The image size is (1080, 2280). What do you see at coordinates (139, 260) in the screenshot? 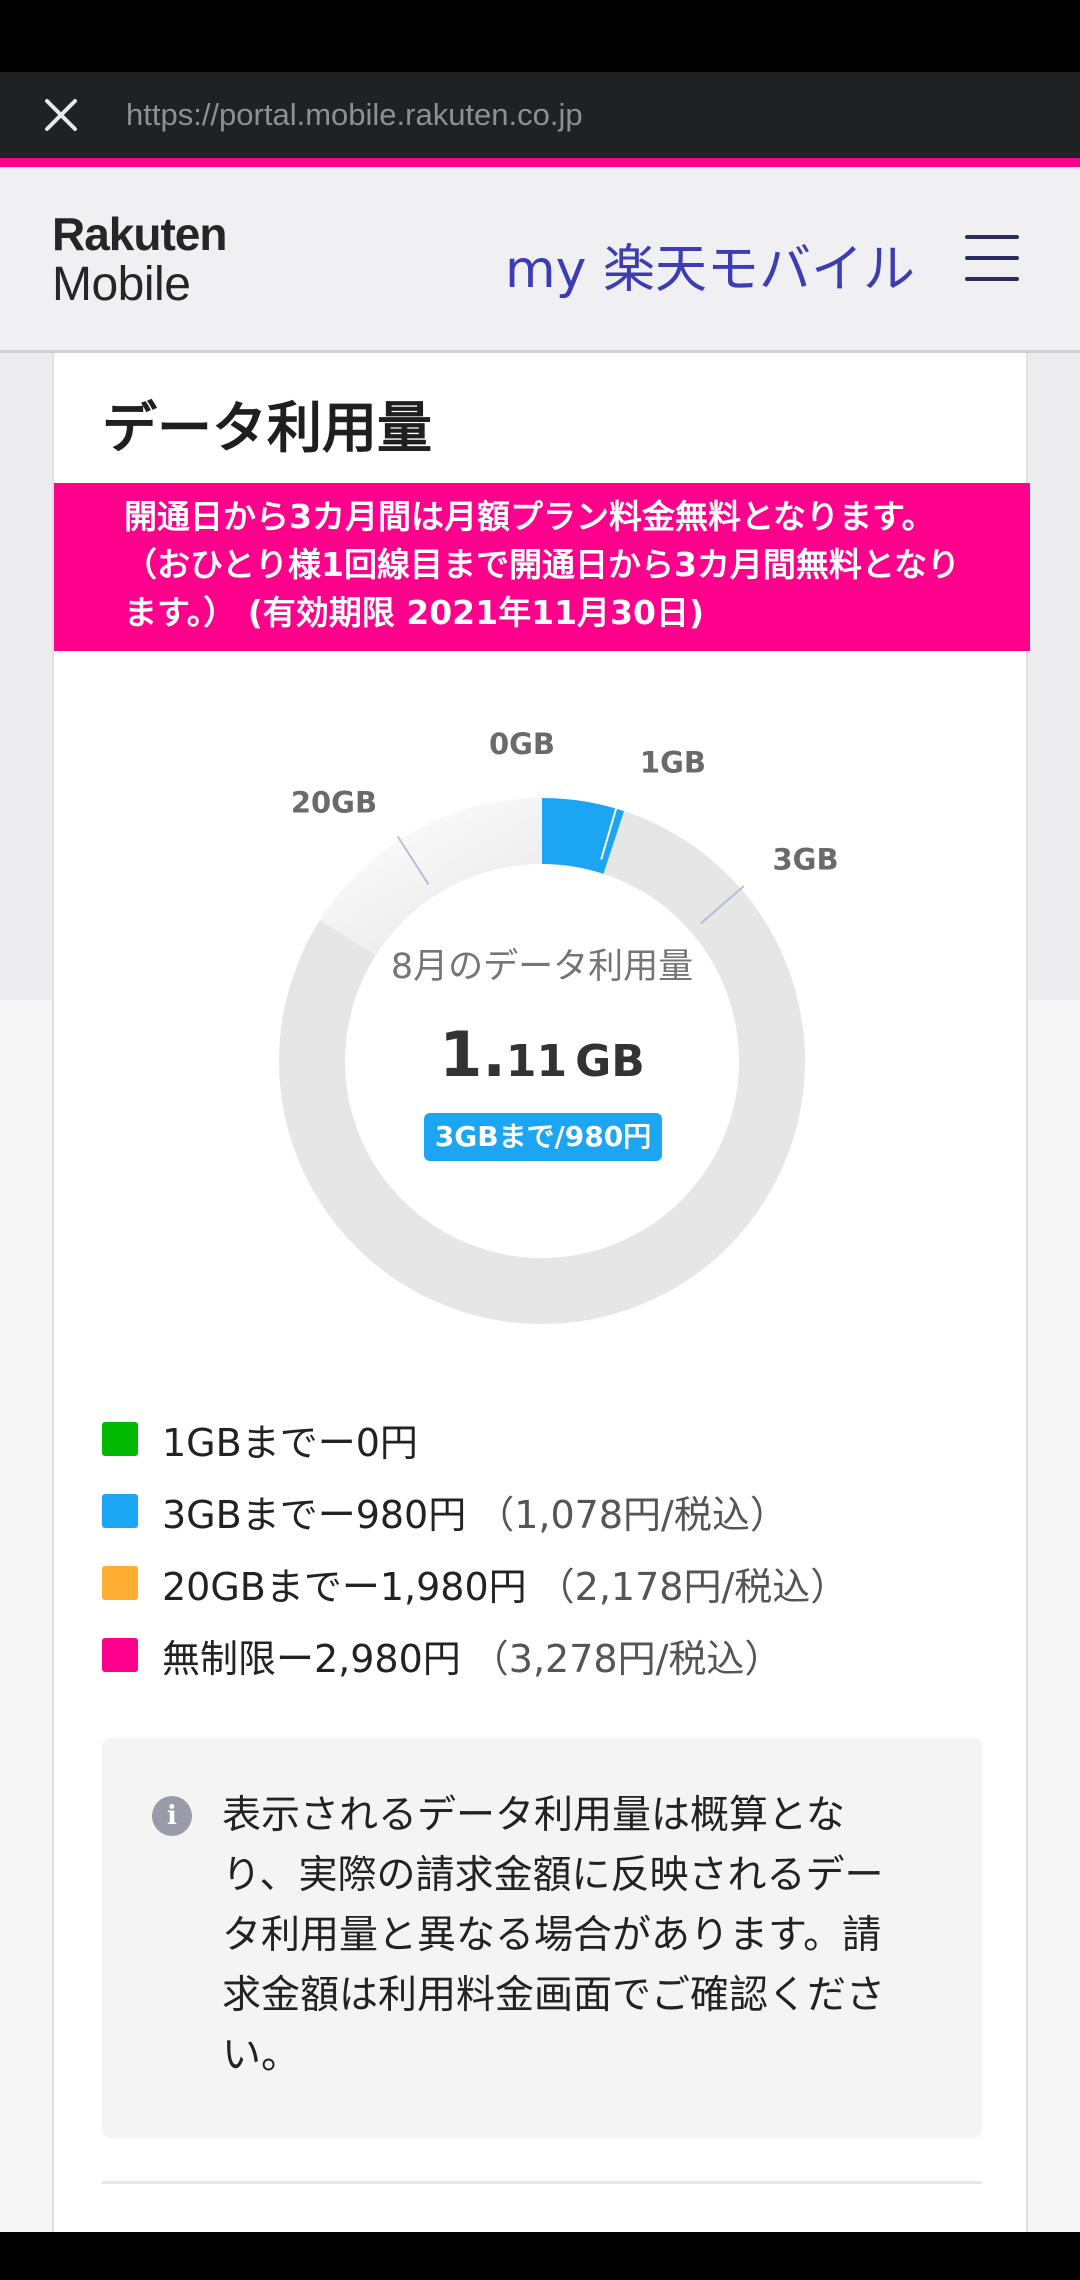
I see `rakuten-mobile-logo: Rakuten Mobile` at bounding box center [139, 260].